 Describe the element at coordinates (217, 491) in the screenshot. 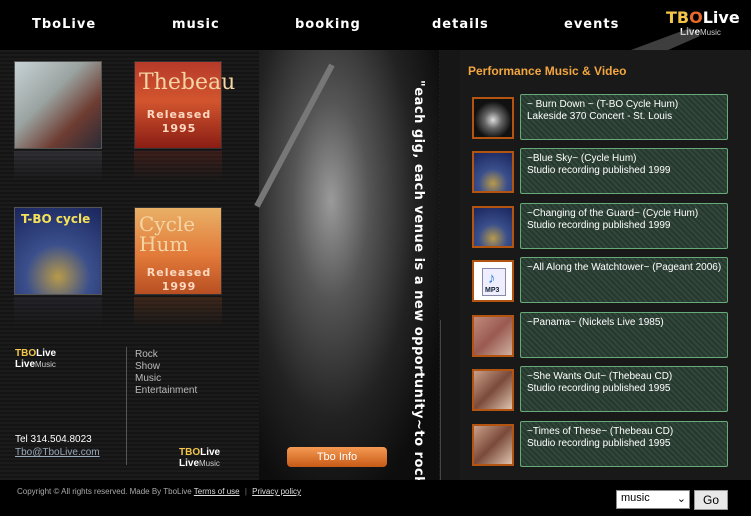

I see `terms-link: Terms of use` at that location.